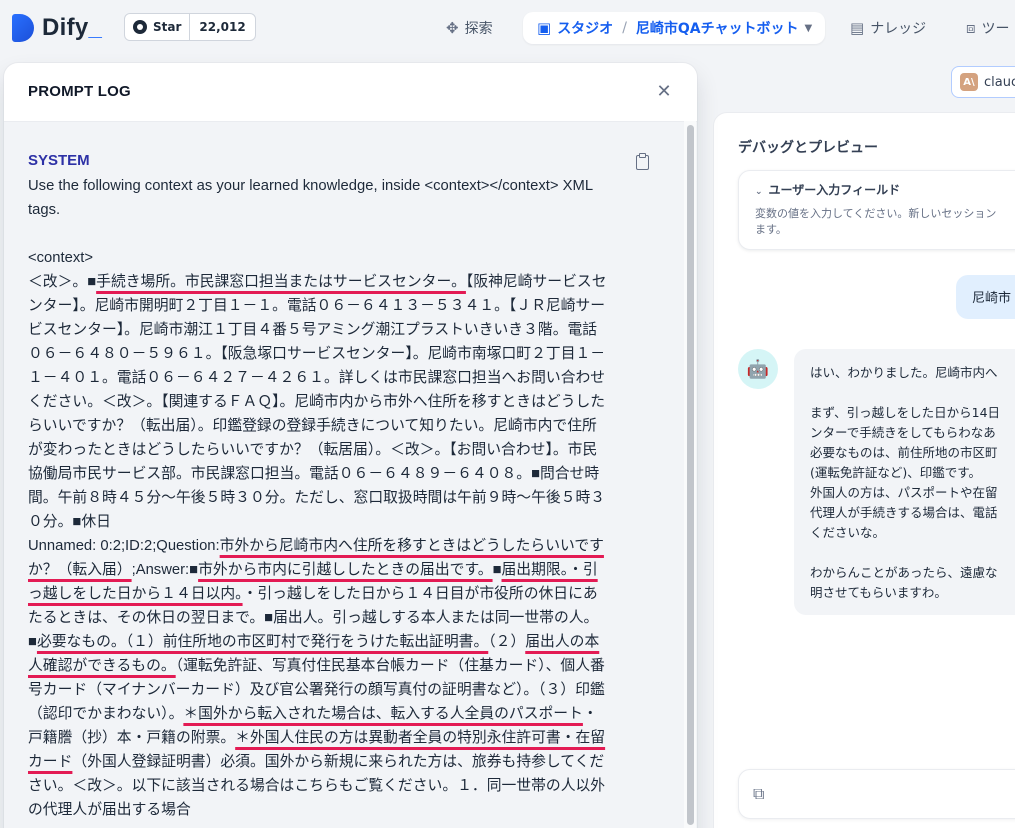  What do you see at coordinates (140, 27) in the screenshot?
I see `github-icon` at bounding box center [140, 27].